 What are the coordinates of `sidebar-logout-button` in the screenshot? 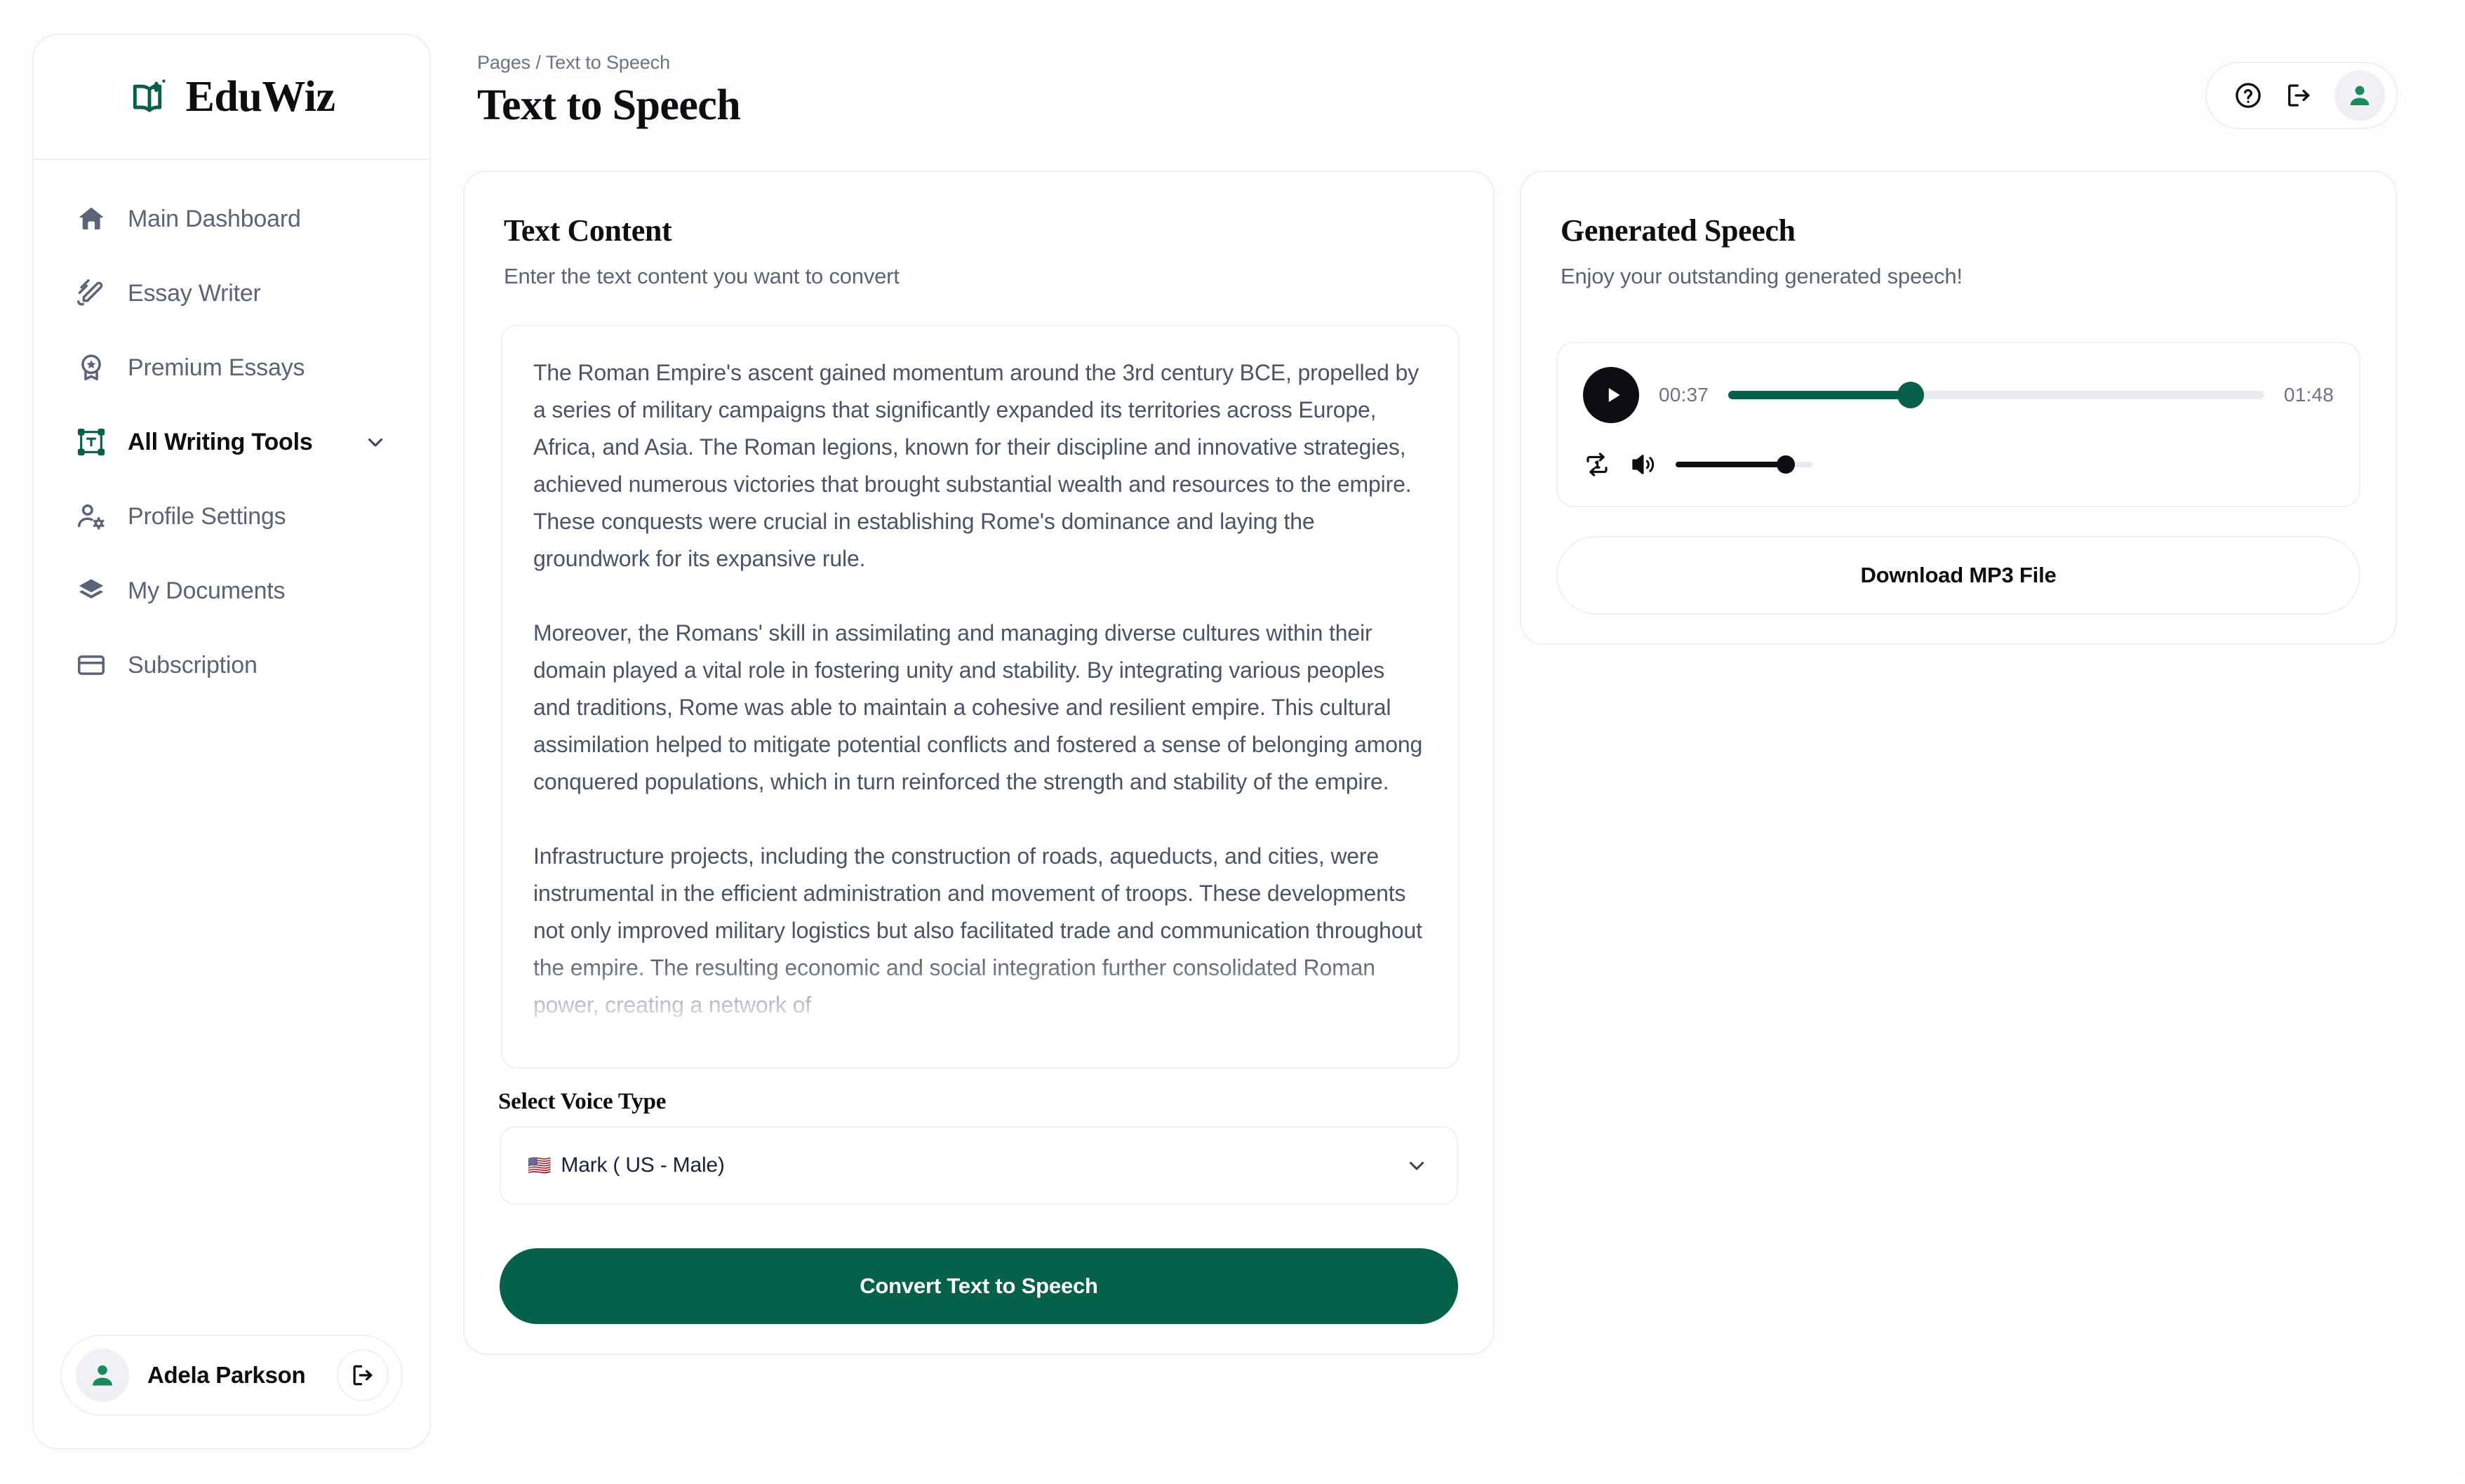 It's located at (363, 1375).